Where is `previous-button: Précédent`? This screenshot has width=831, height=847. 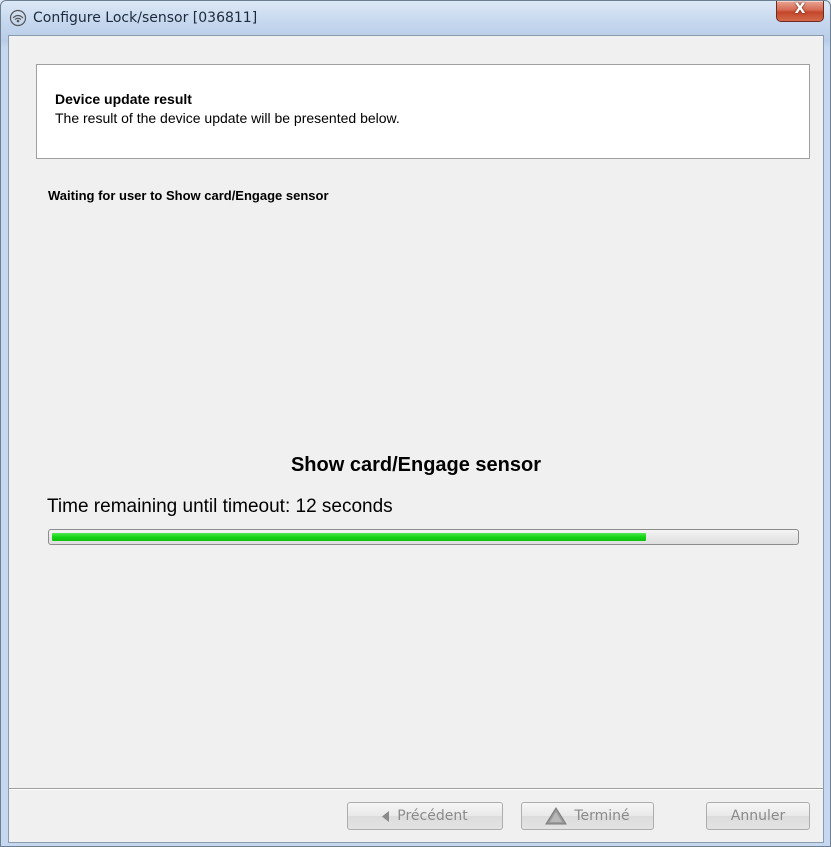
previous-button: Précédent is located at coordinates (425, 816).